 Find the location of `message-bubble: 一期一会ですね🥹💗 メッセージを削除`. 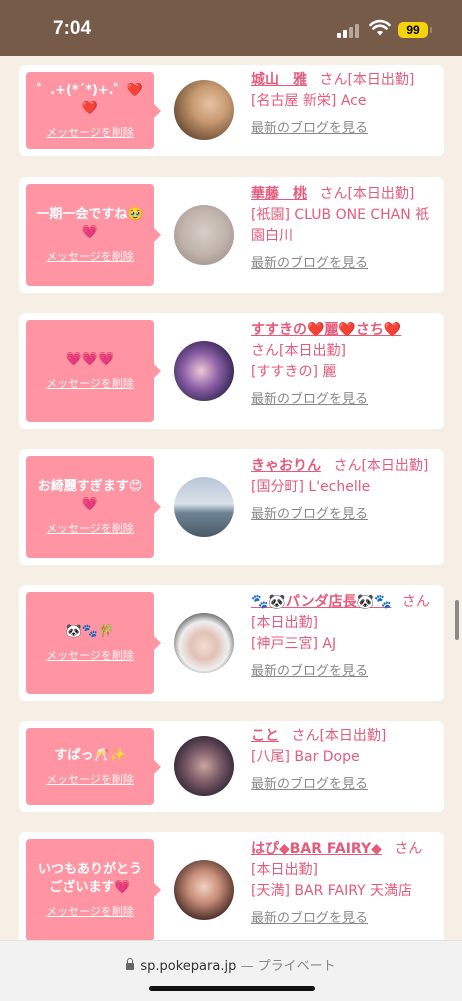

message-bubble: 一期一会ですね🥹💗 メッセージを削除 is located at coordinates (93, 235).